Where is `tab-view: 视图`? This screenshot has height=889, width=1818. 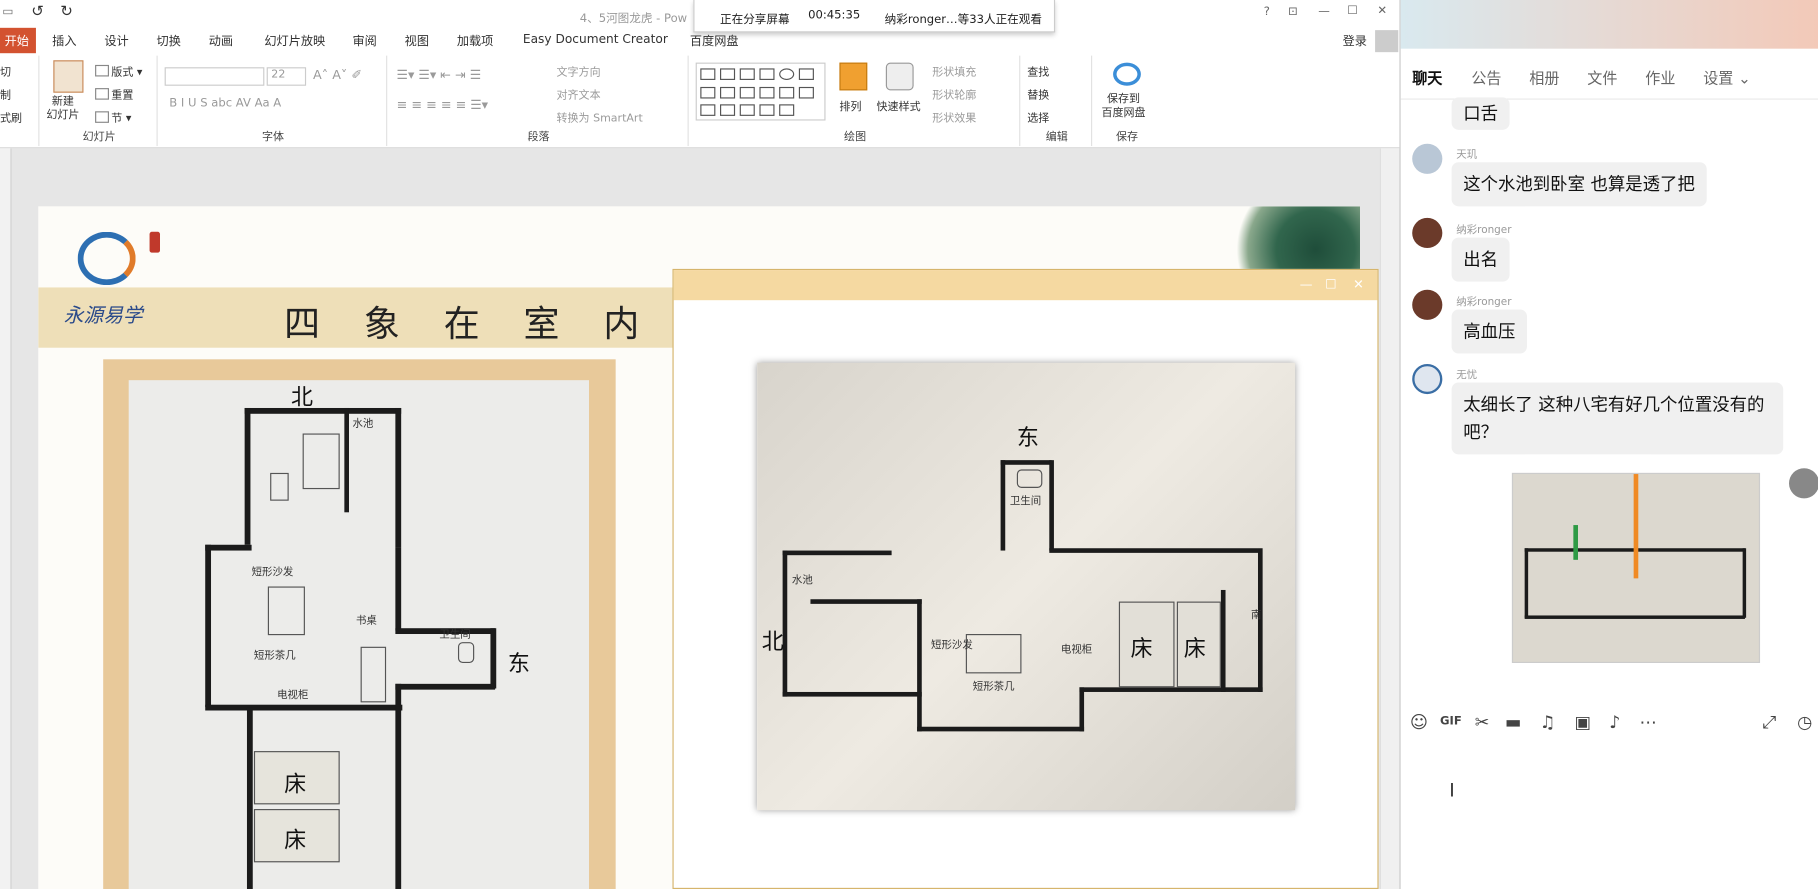 tab-view: 视图 is located at coordinates (417, 40).